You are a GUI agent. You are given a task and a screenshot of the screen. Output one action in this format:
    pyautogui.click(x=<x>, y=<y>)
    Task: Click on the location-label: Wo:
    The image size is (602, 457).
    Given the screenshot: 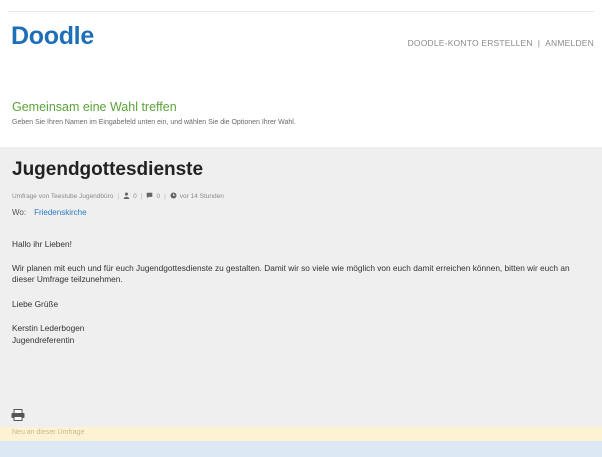 What is the action you would take?
    pyautogui.click(x=19, y=212)
    